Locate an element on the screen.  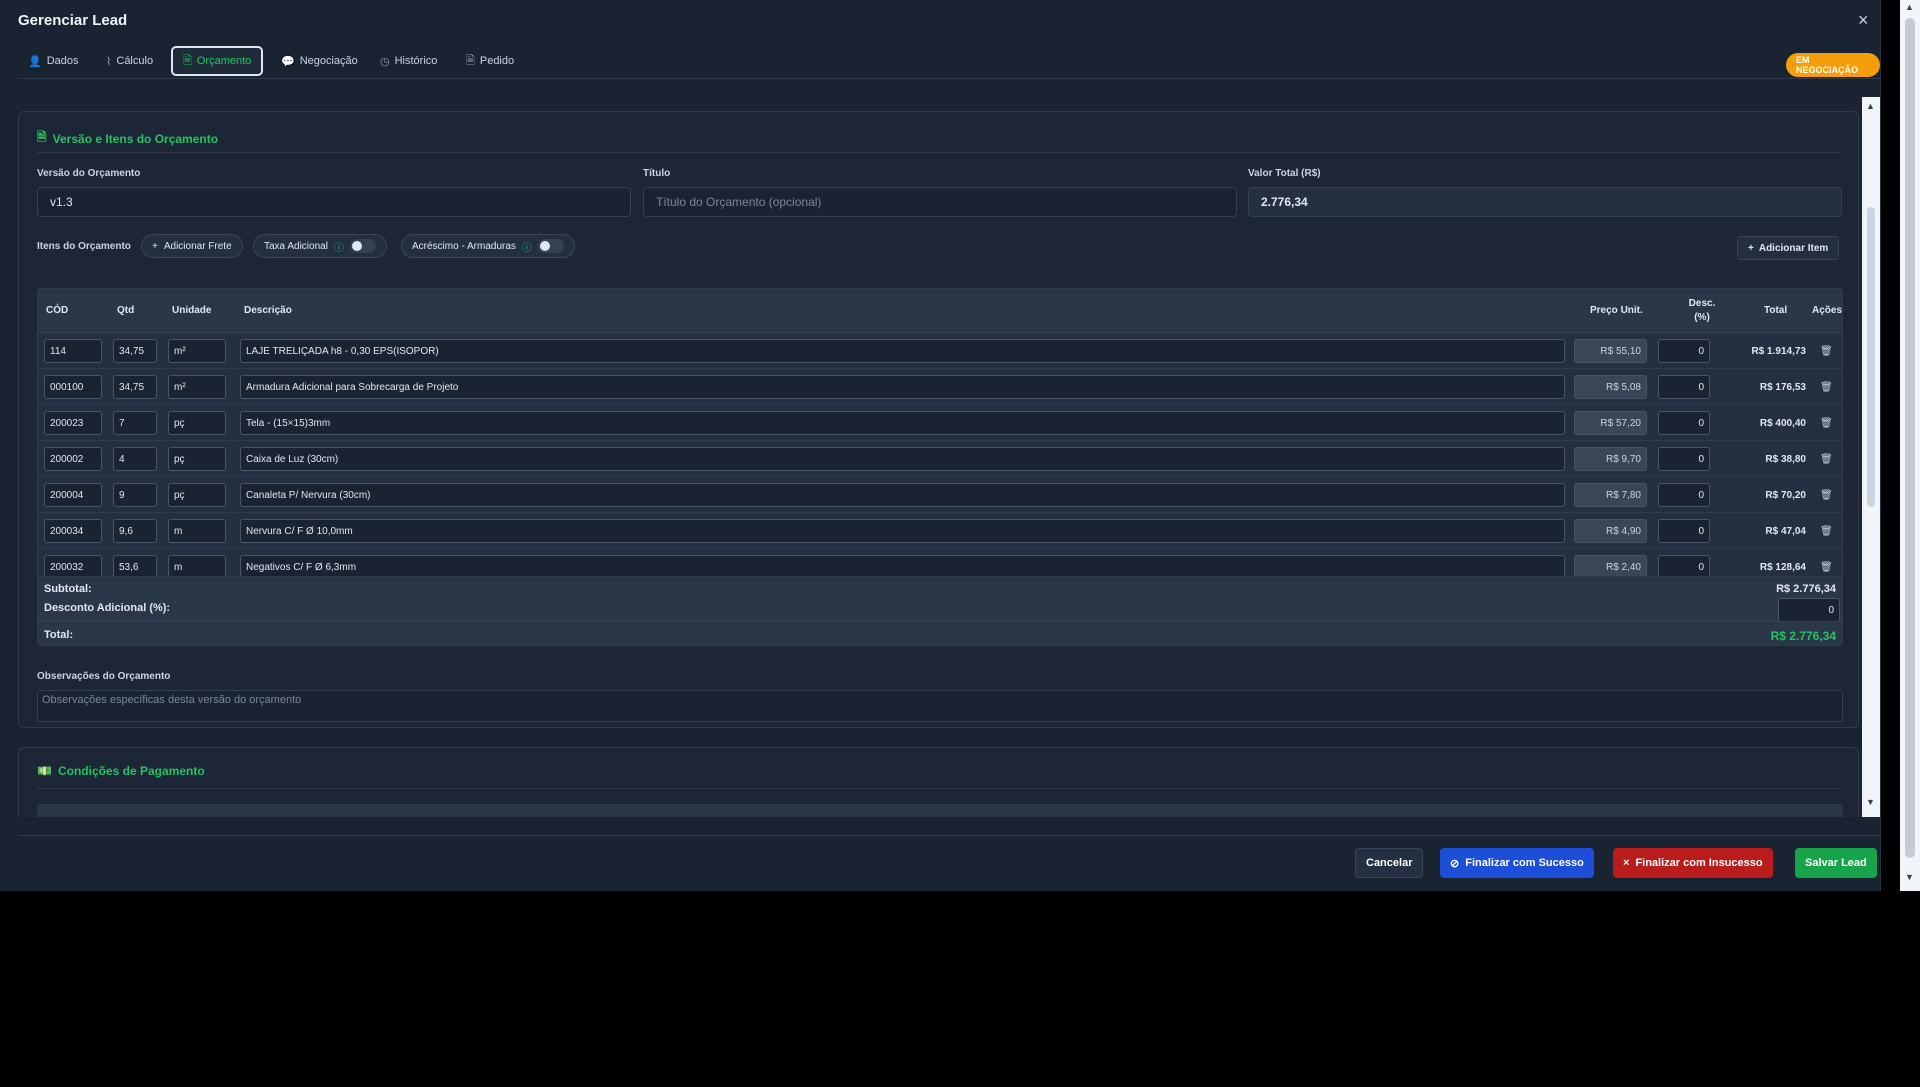
cod-input: 114 is located at coordinates (73, 351).